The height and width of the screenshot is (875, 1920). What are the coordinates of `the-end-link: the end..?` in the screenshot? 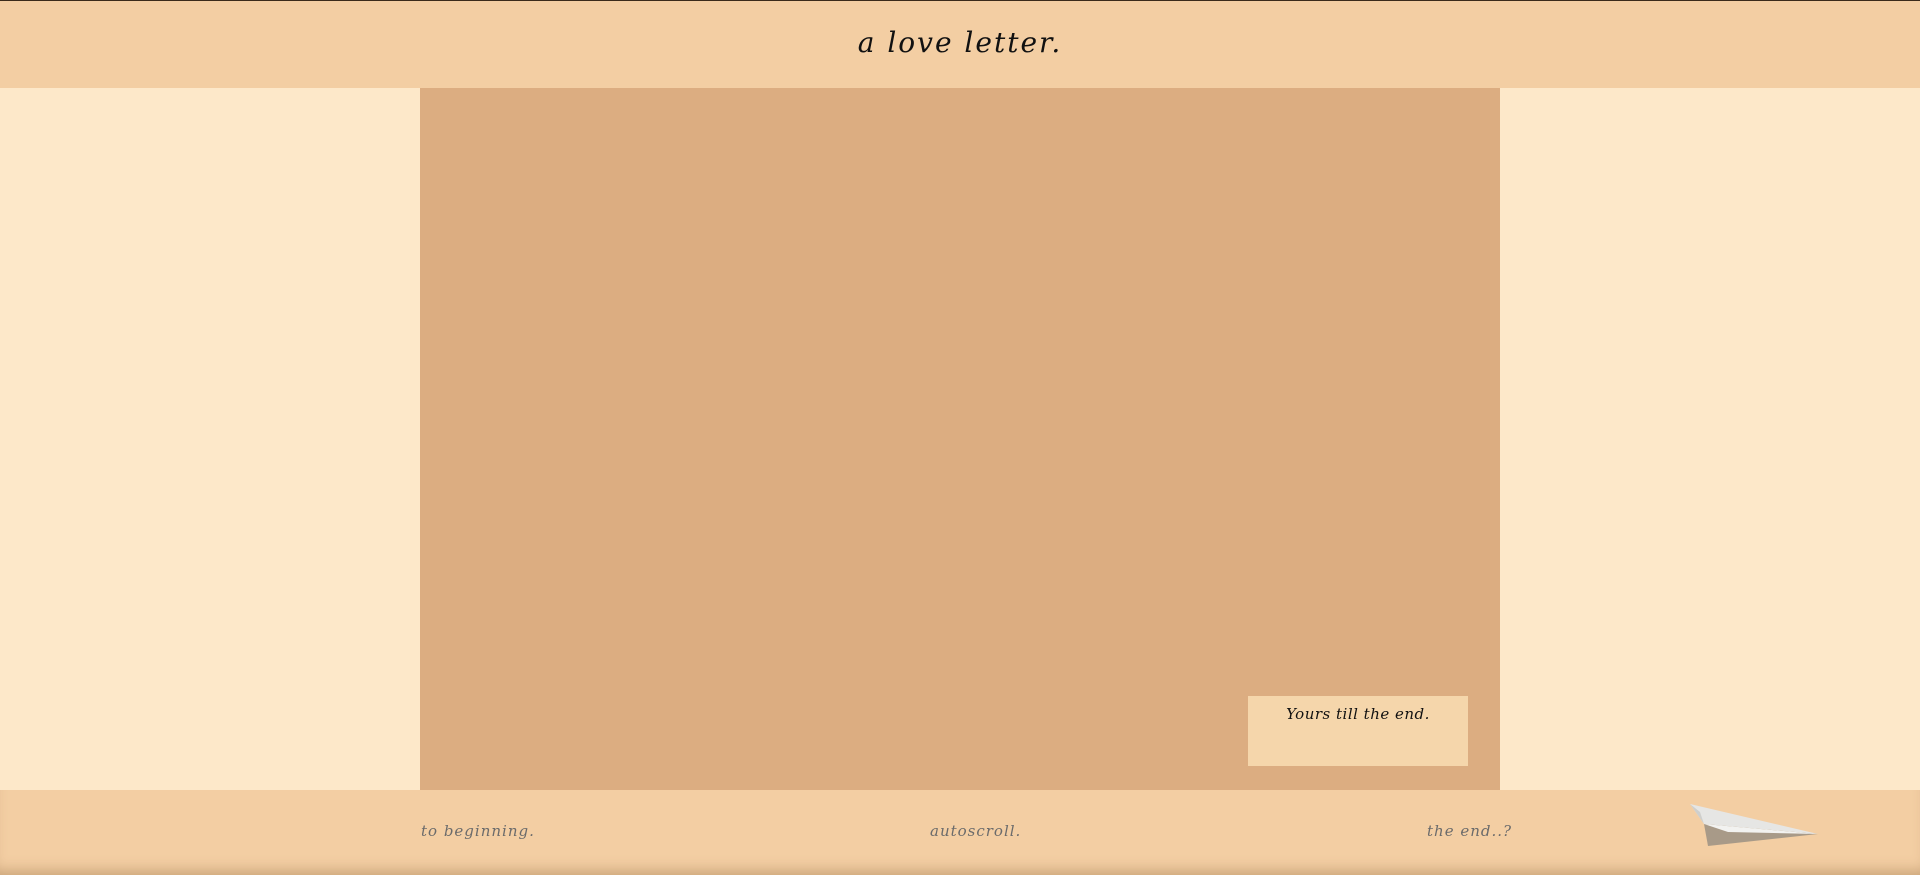 It's located at (1469, 831).